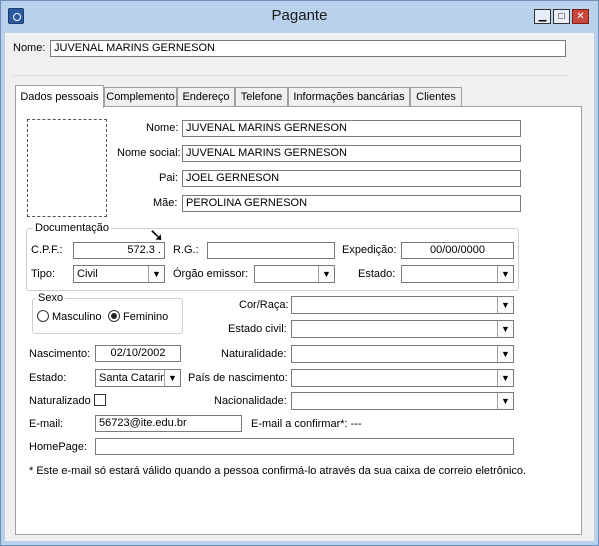  Describe the element at coordinates (351, 153) in the screenshot. I see `nome-social-field: JUVENAL MARINS GERNESON` at that location.